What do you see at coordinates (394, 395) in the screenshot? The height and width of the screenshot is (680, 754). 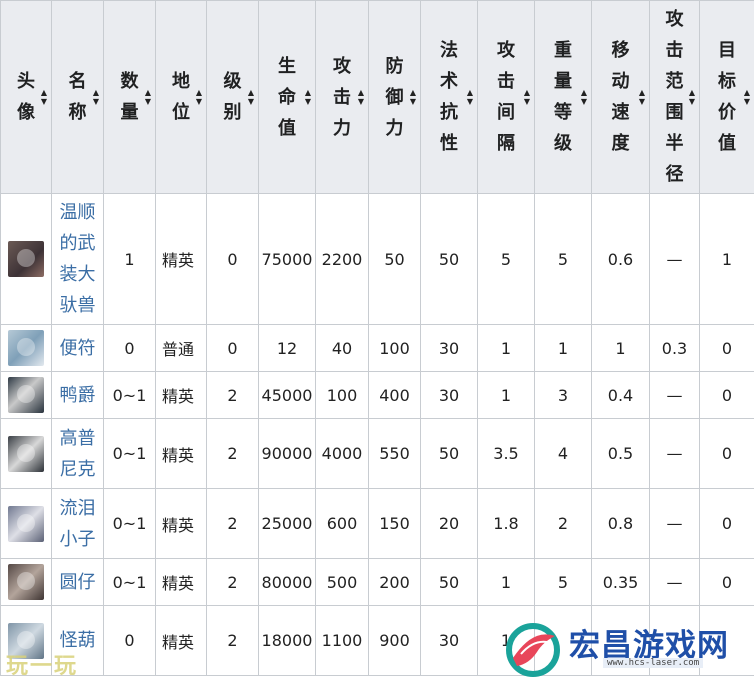 I see `def-cell: 400` at bounding box center [394, 395].